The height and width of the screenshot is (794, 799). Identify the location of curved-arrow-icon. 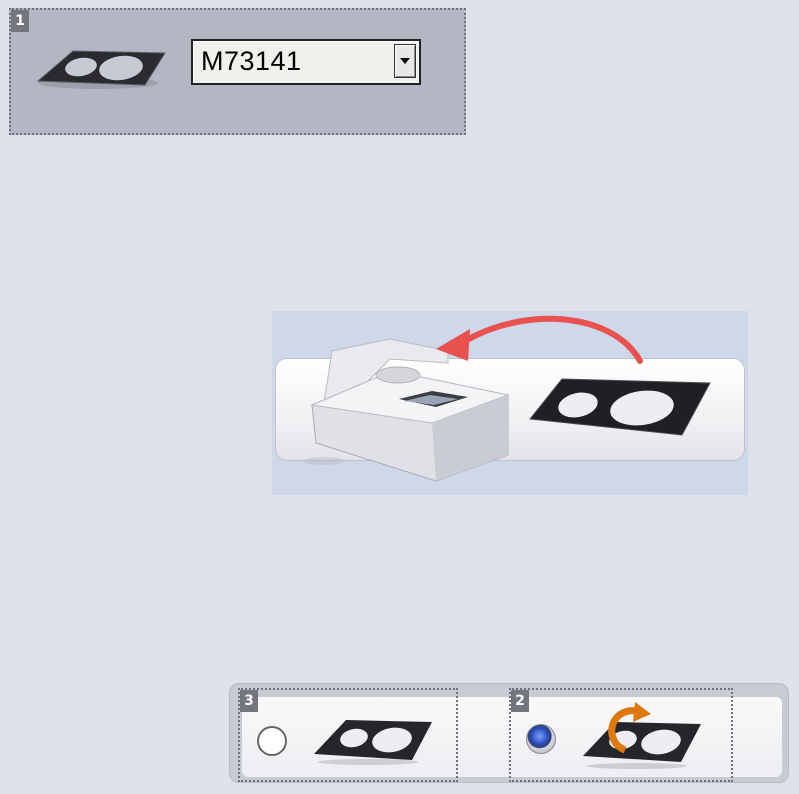
(539, 339).